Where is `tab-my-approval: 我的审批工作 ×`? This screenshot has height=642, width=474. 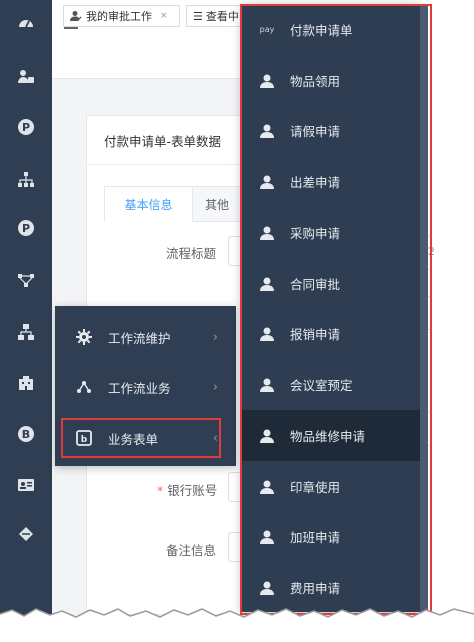
tab-my-approval: 我的审批工作 × is located at coordinates (121, 16).